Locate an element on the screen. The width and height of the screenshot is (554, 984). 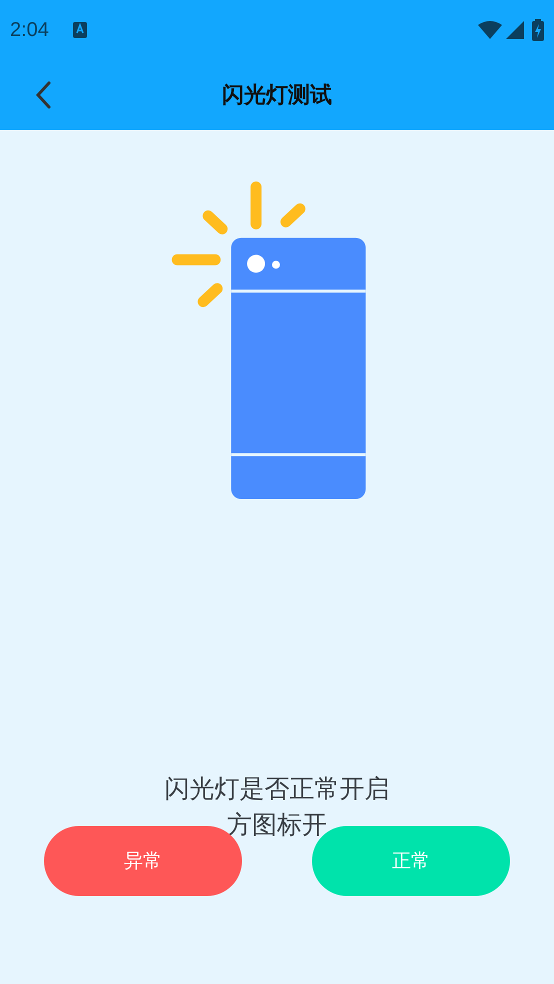
keyboard-icon is located at coordinates (79, 30).